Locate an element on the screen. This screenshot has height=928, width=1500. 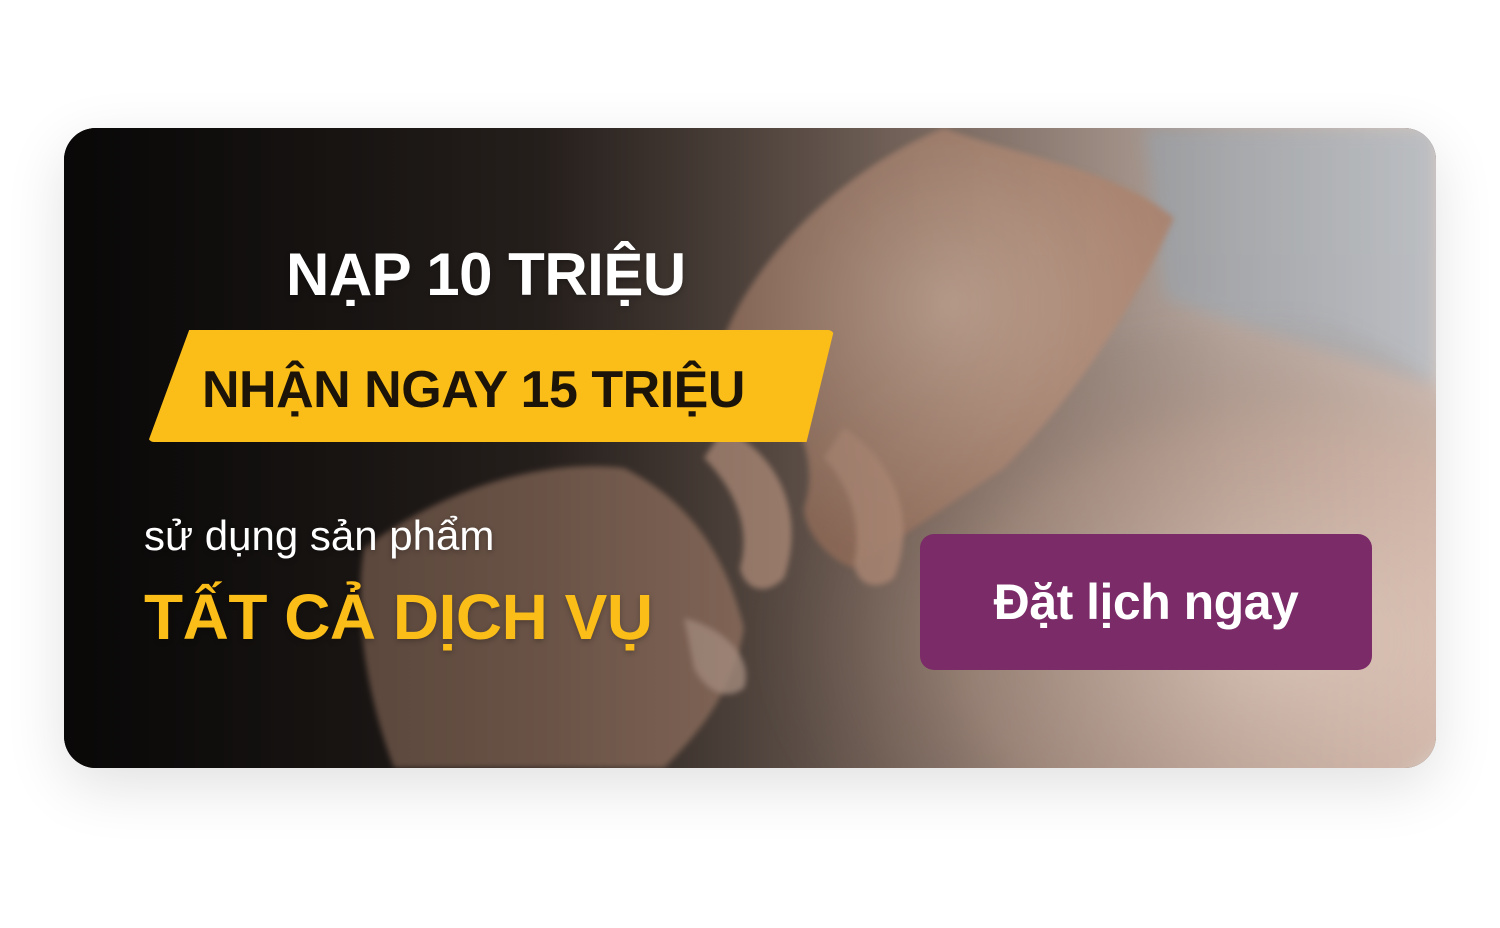
ribbon-bonus-text: NHẬN NGAY 15 TRIỆU is located at coordinates (473, 390).